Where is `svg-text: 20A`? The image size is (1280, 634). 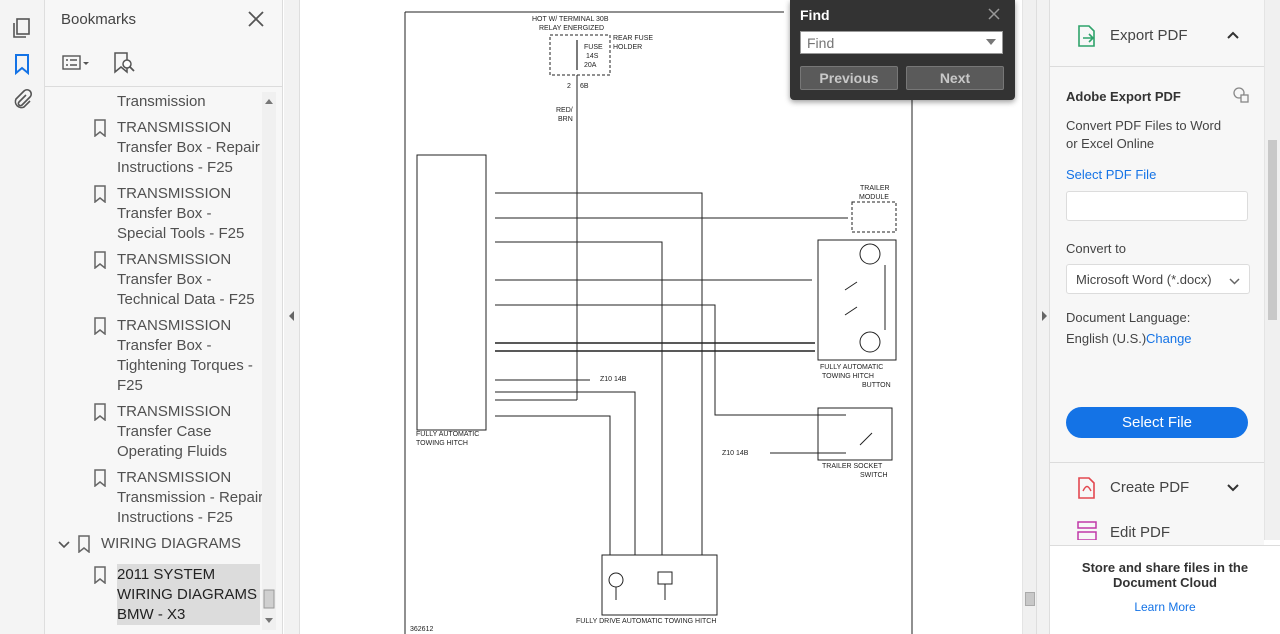
svg-text: 20A is located at coordinates (590, 65).